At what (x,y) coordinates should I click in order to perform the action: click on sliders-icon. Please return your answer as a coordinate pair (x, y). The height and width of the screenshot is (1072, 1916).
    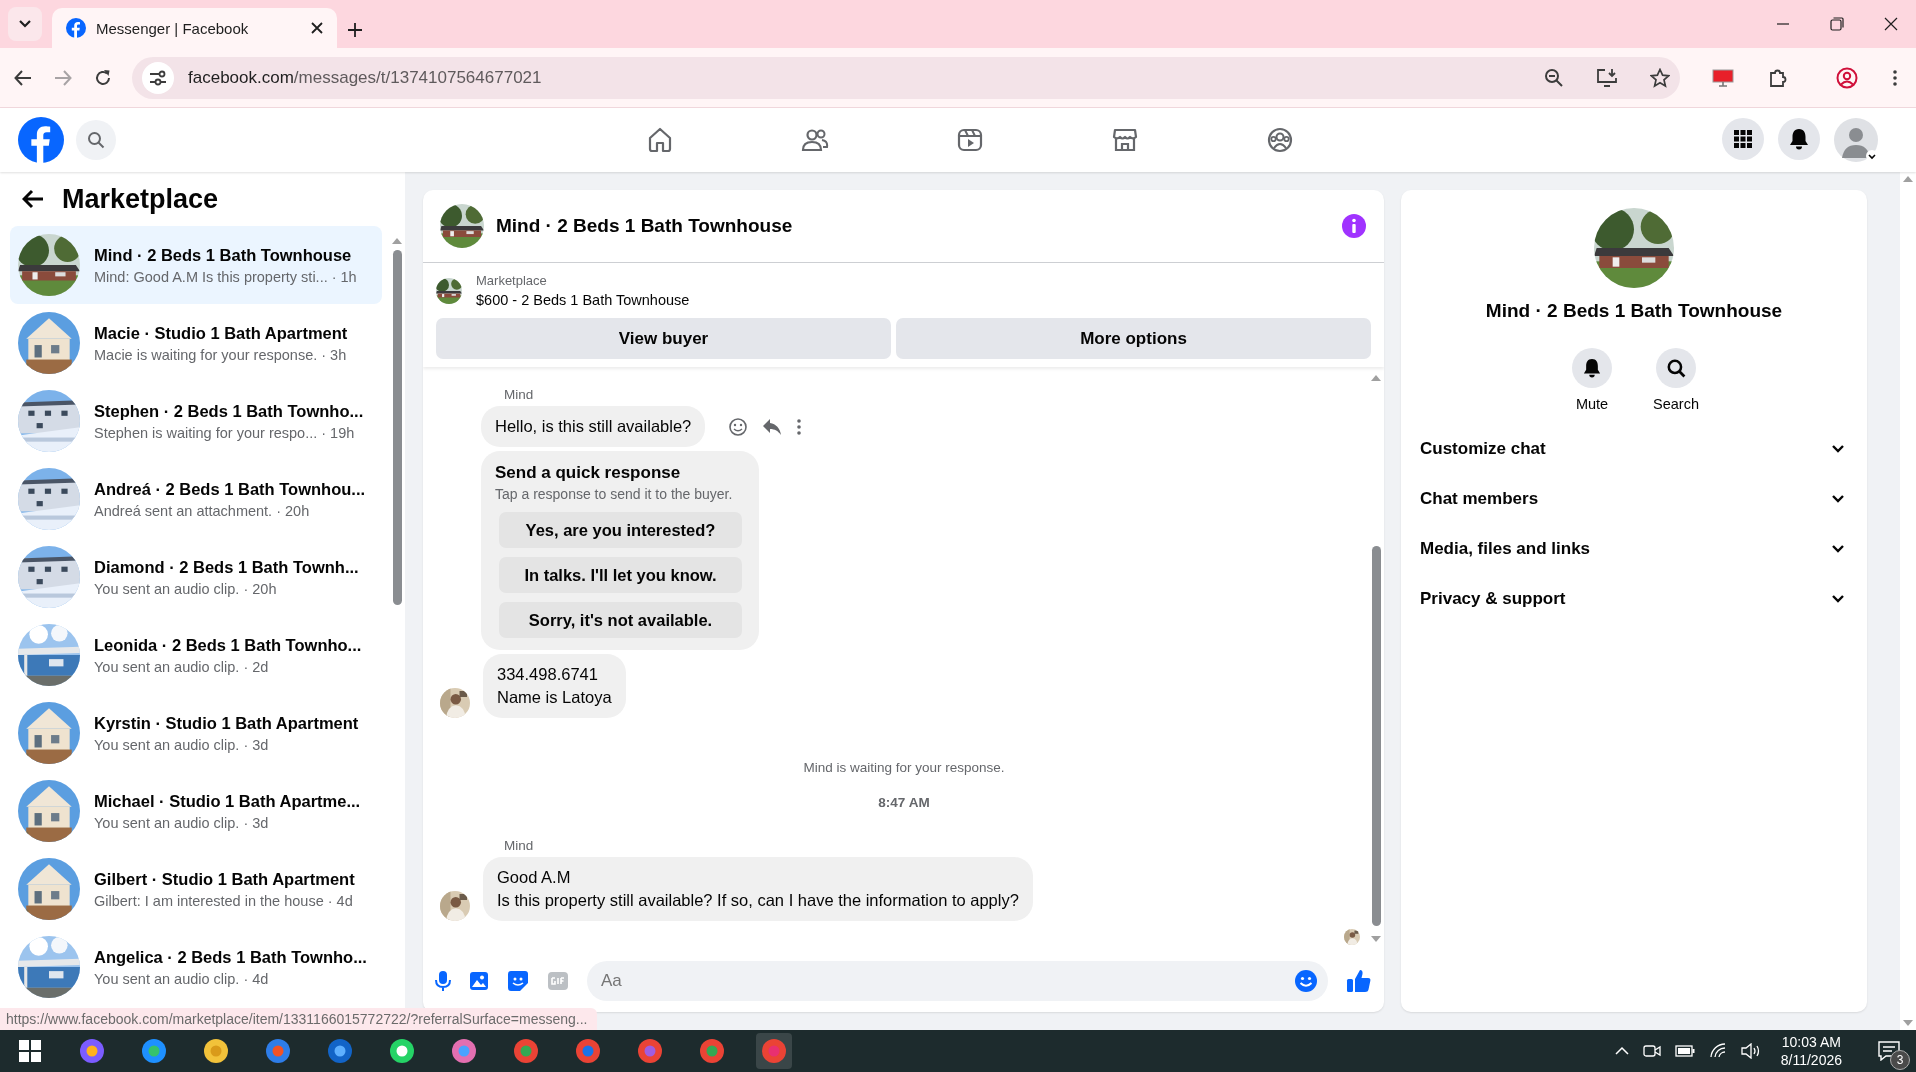
    Looking at the image, I should click on (158, 77).